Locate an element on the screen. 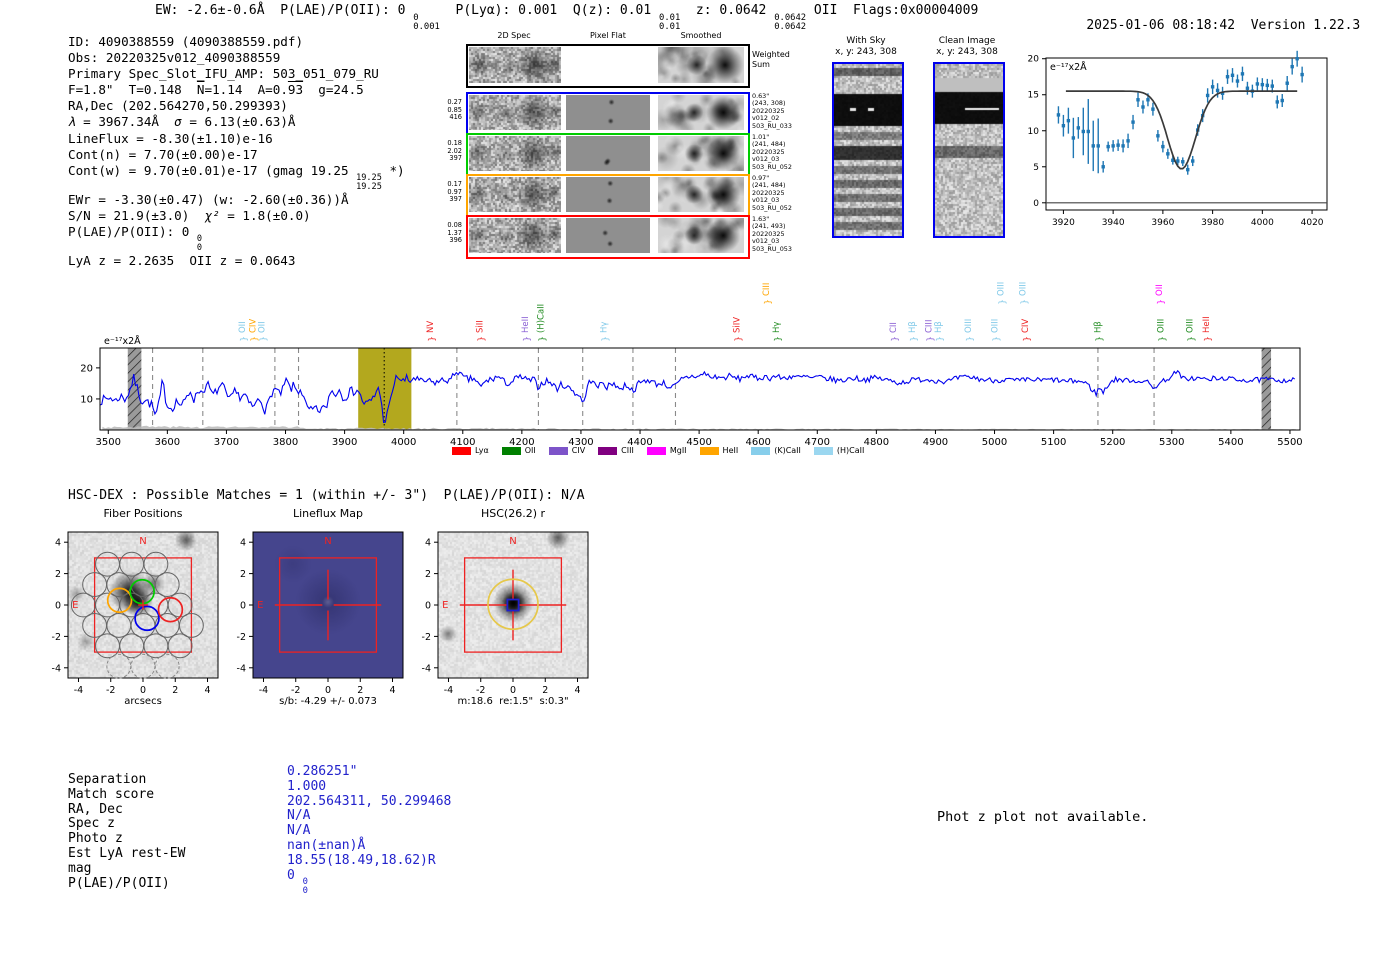  x-tick-label: 4000 is located at coordinates (403, 442).